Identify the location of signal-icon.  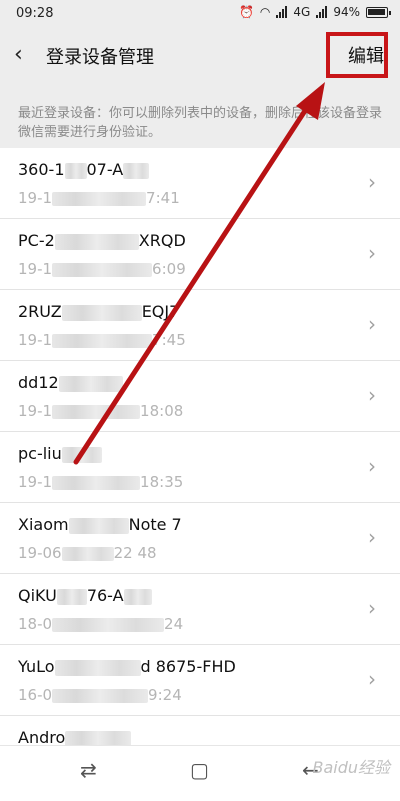
(282, 12).